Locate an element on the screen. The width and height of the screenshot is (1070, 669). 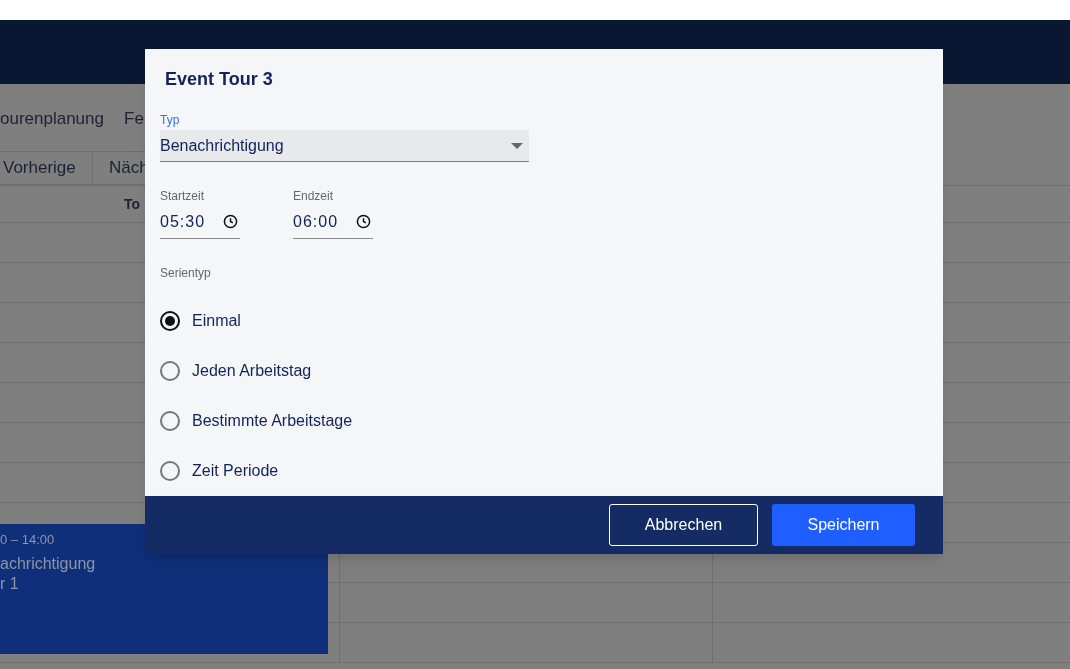
section-label: Serientyp is located at coordinates (186, 273).